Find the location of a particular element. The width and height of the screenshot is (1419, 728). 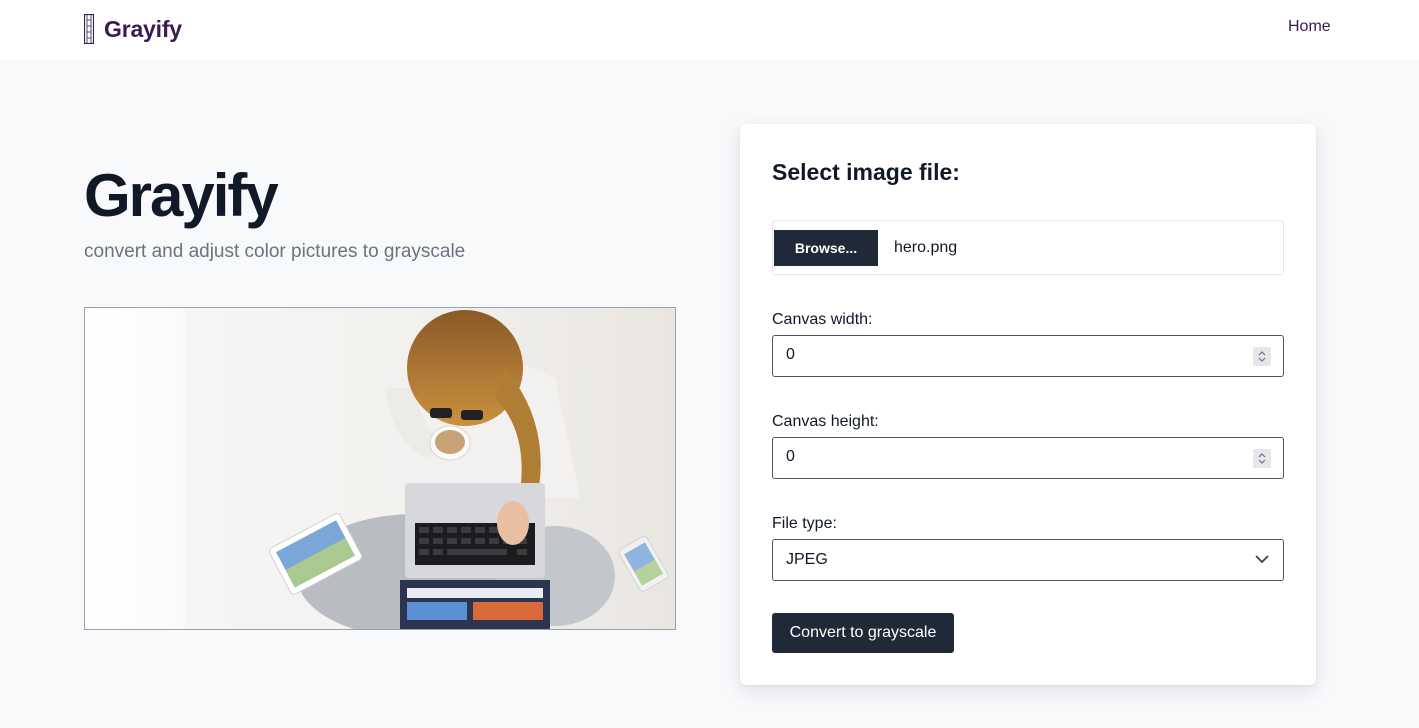

canvas-height-field is located at coordinates (1028, 458).